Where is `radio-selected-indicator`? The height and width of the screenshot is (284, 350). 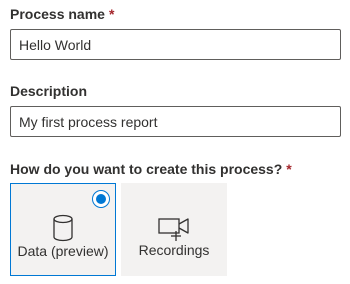 radio-selected-indicator is located at coordinates (101, 199).